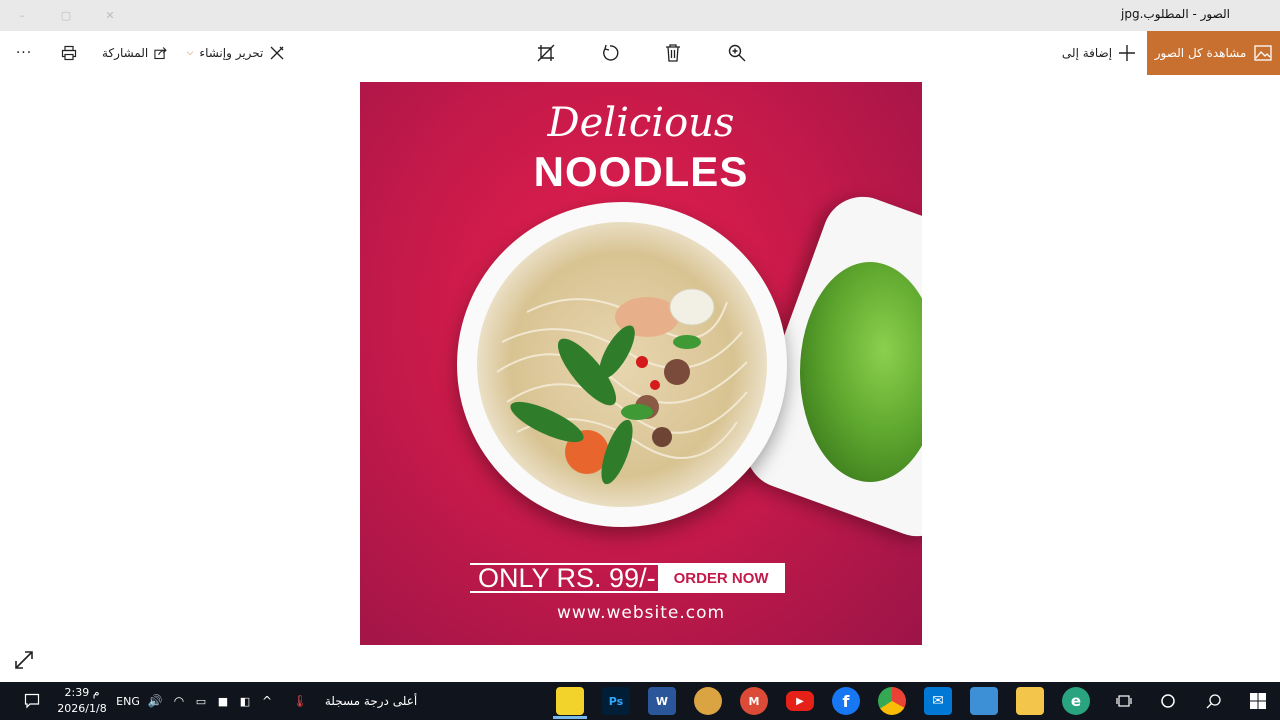 The width and height of the screenshot is (1280, 720). I want to click on notification-center-button, so click(32, 701).